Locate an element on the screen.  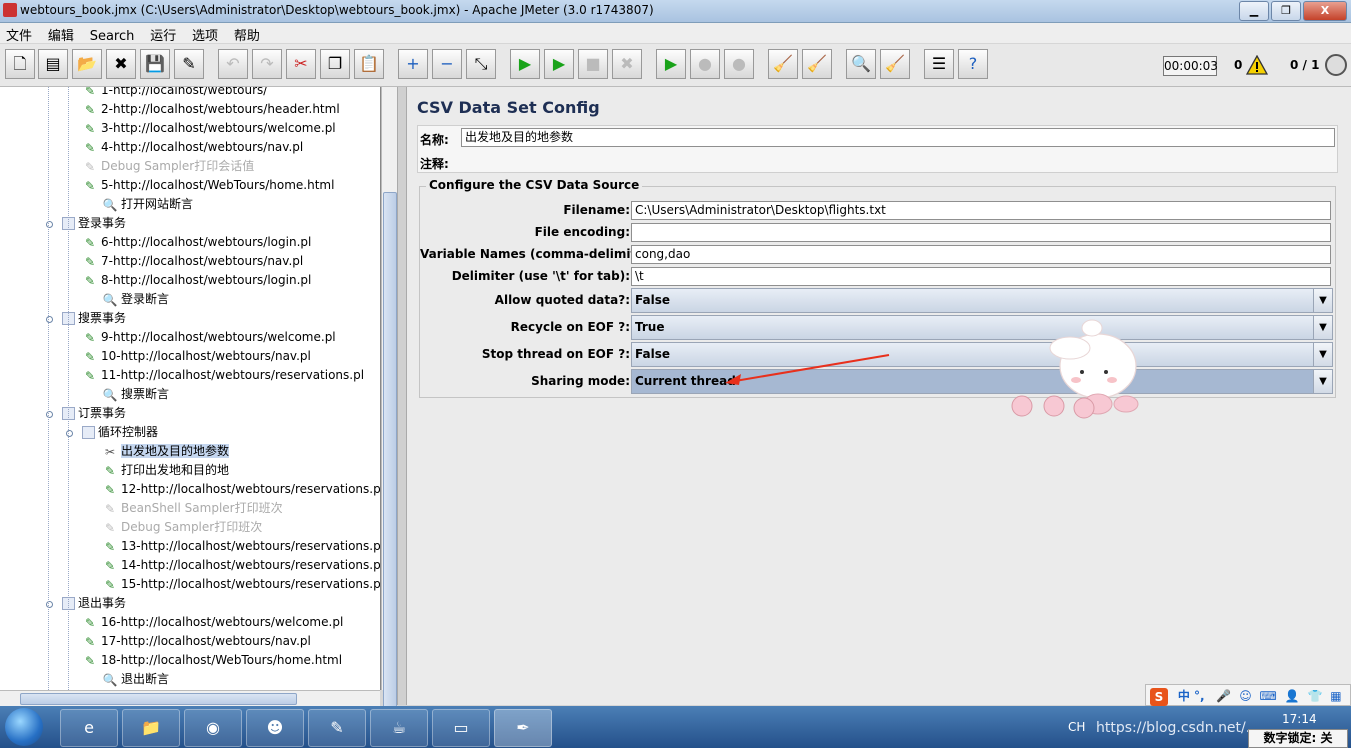
tree-vertical-scroll-thumb is located at coordinates (390, 463).